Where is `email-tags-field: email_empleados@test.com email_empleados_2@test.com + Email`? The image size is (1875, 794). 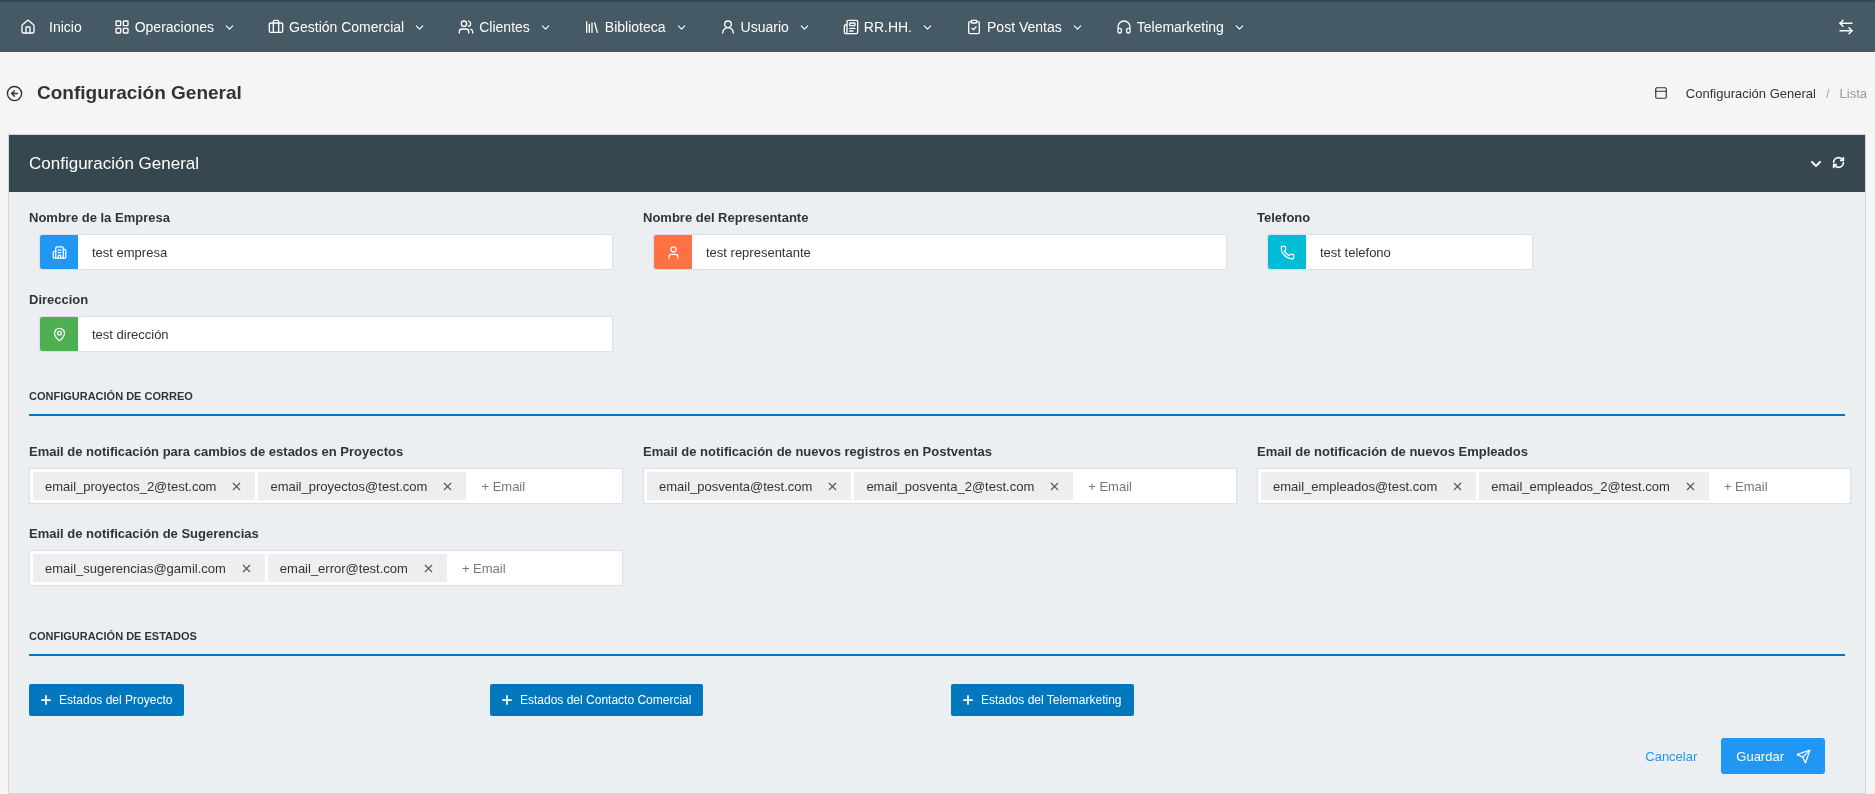
email-tags-field: email_empleados@test.com email_empleados_2@test.com + Email is located at coordinates (1554, 486).